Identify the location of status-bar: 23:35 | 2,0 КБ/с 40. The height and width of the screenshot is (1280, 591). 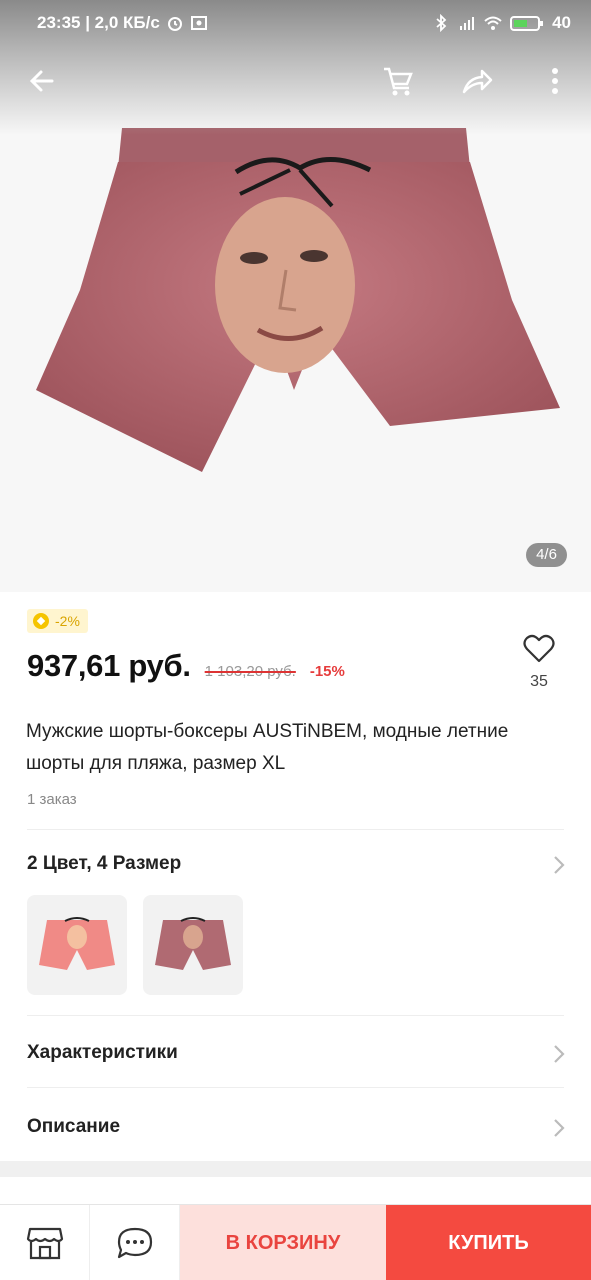
(295, 24).